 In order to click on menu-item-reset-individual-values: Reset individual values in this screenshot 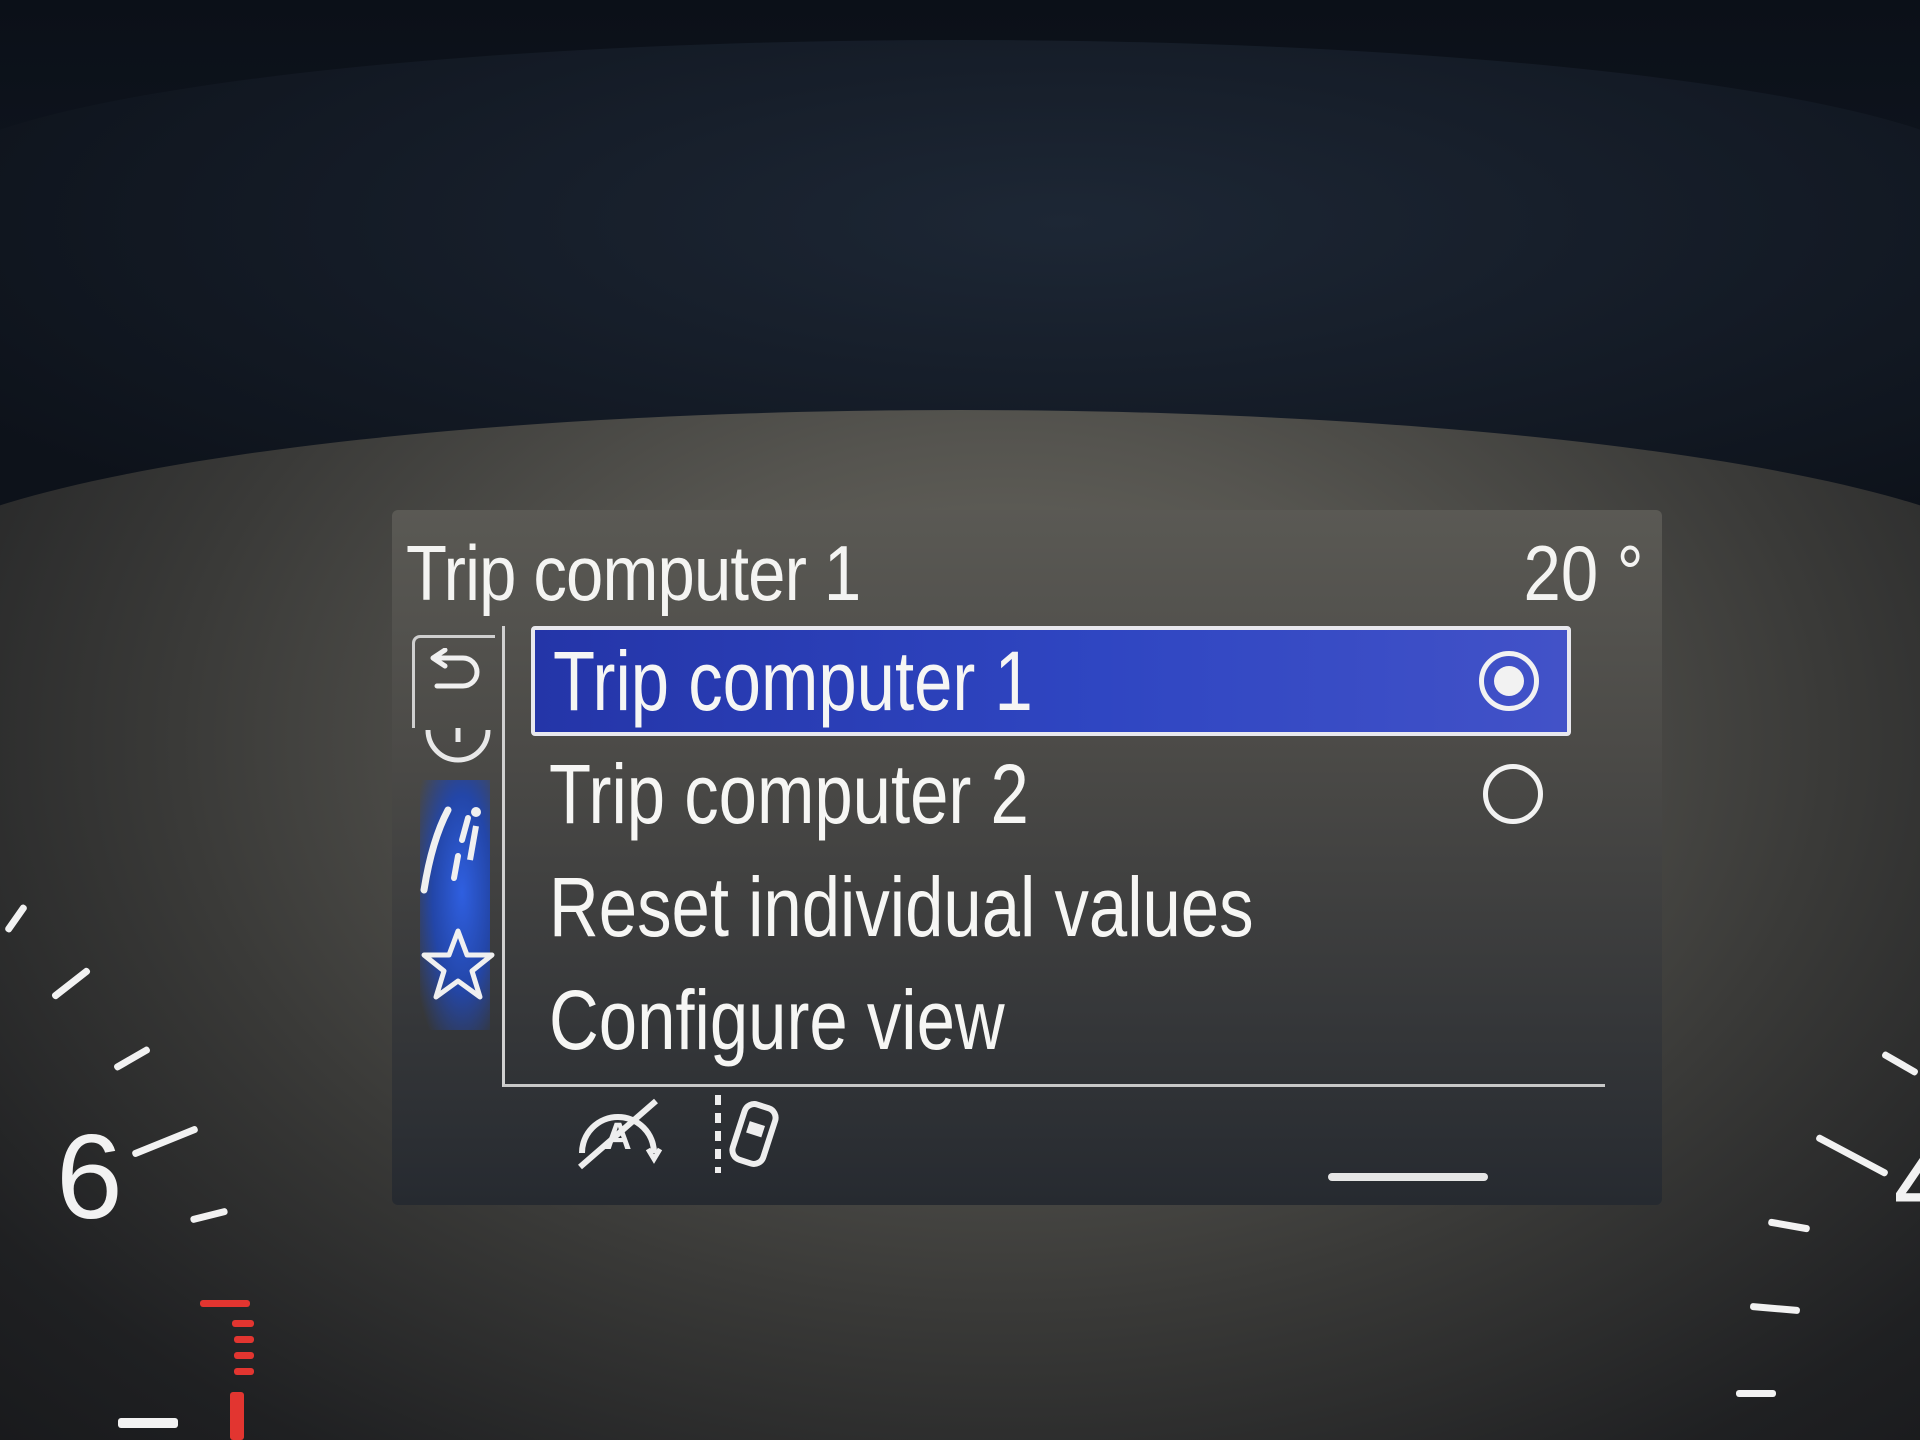, I will do `click(1051, 907)`.